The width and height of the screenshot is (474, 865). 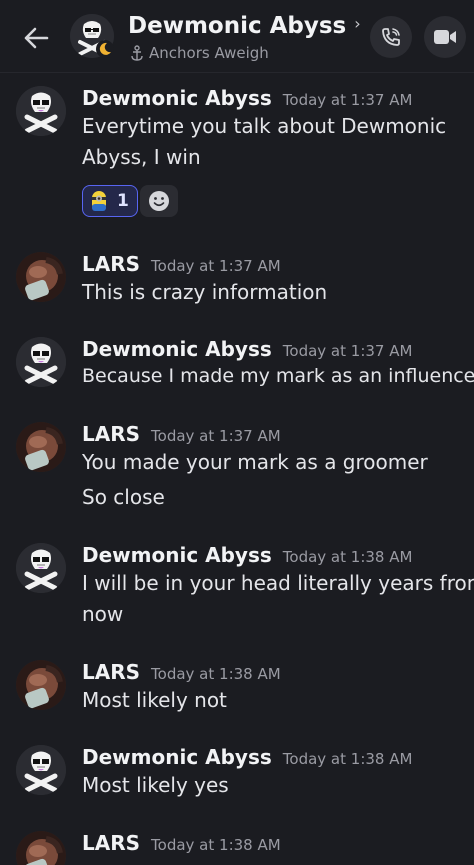 What do you see at coordinates (209, 53) in the screenshot?
I see `channel-subtitle-text: Anchors Aweigh` at bounding box center [209, 53].